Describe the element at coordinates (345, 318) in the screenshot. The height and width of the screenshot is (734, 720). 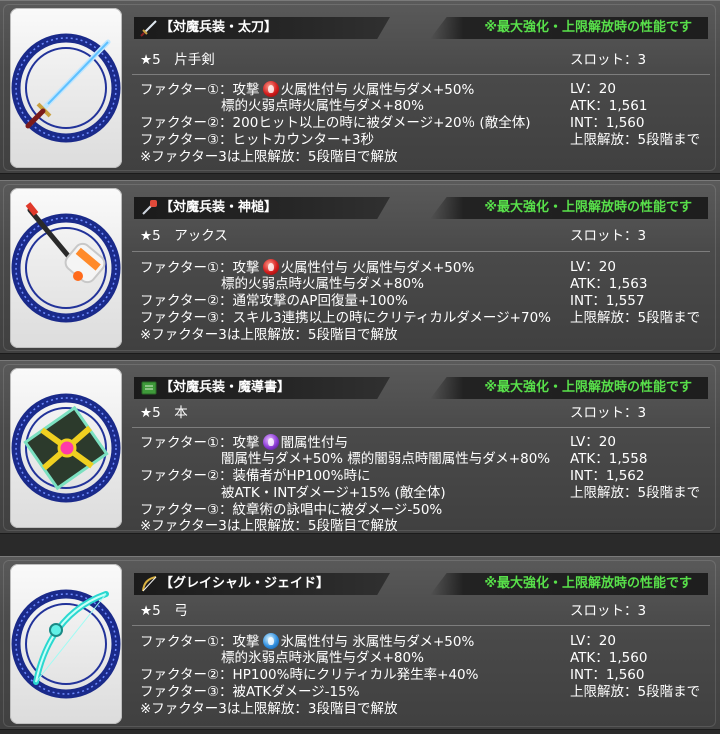
I see `factor-line-4: ファクター③：スキル3連携以上の時にクリティカルダメージ+70%` at that location.